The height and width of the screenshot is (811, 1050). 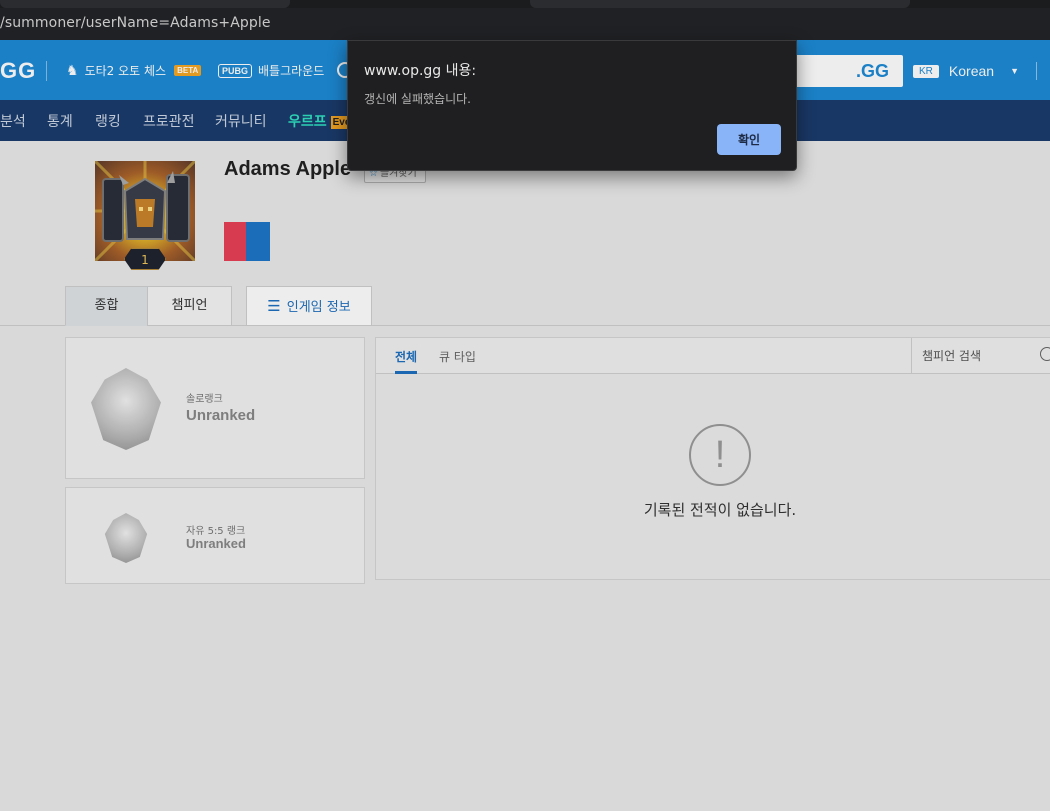 I want to click on dialog-ok-button: 확인, so click(x=749, y=139).